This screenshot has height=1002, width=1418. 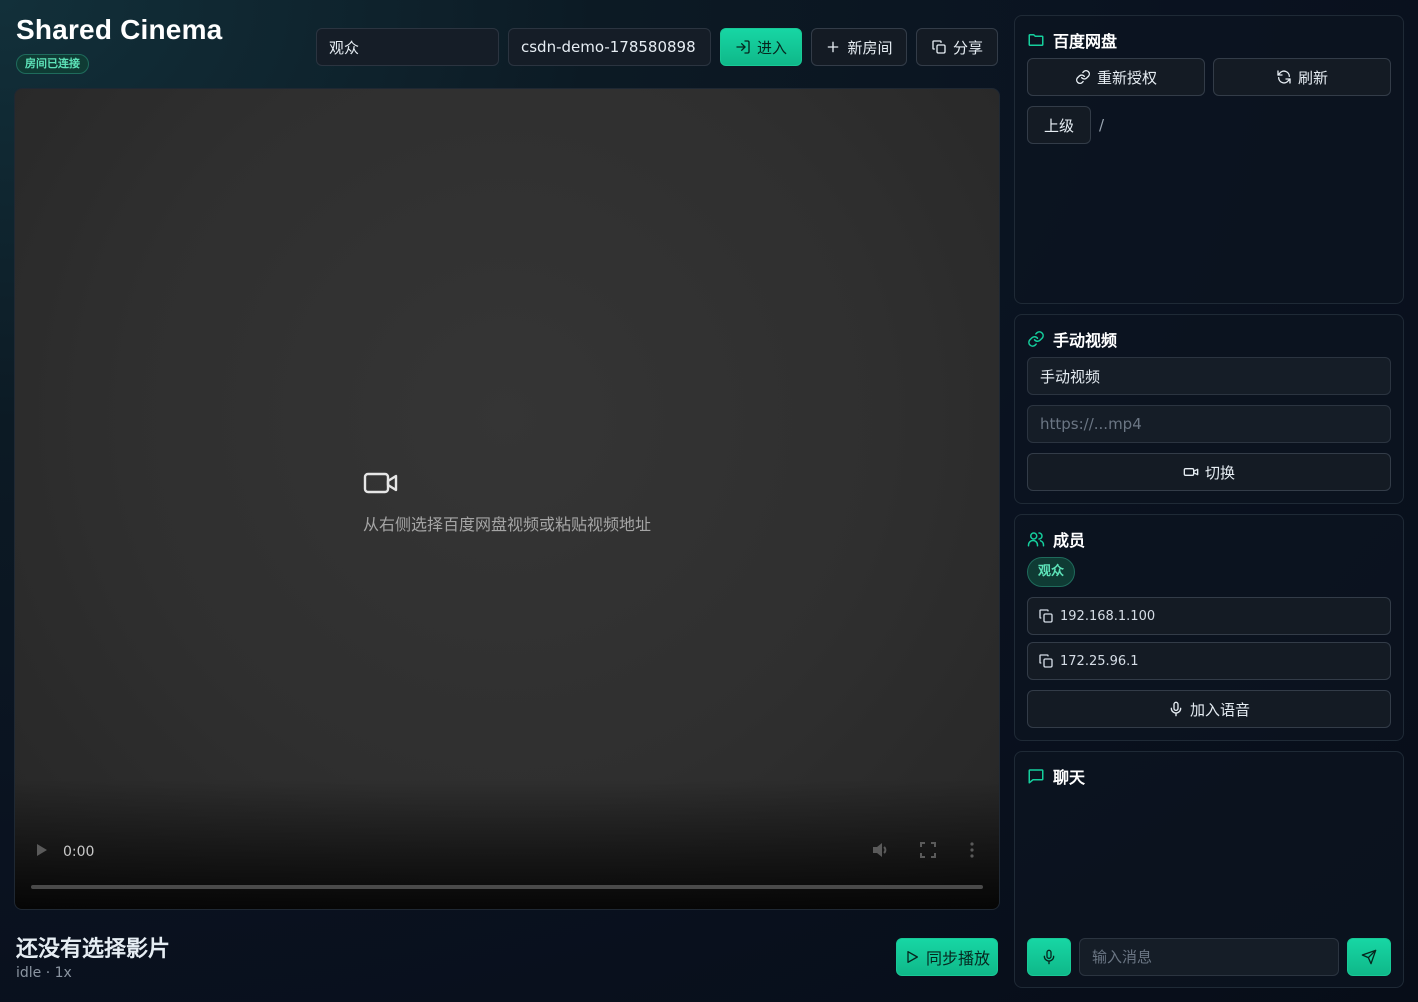 What do you see at coordinates (1069, 540) in the screenshot?
I see `members-panel-title: 成员` at bounding box center [1069, 540].